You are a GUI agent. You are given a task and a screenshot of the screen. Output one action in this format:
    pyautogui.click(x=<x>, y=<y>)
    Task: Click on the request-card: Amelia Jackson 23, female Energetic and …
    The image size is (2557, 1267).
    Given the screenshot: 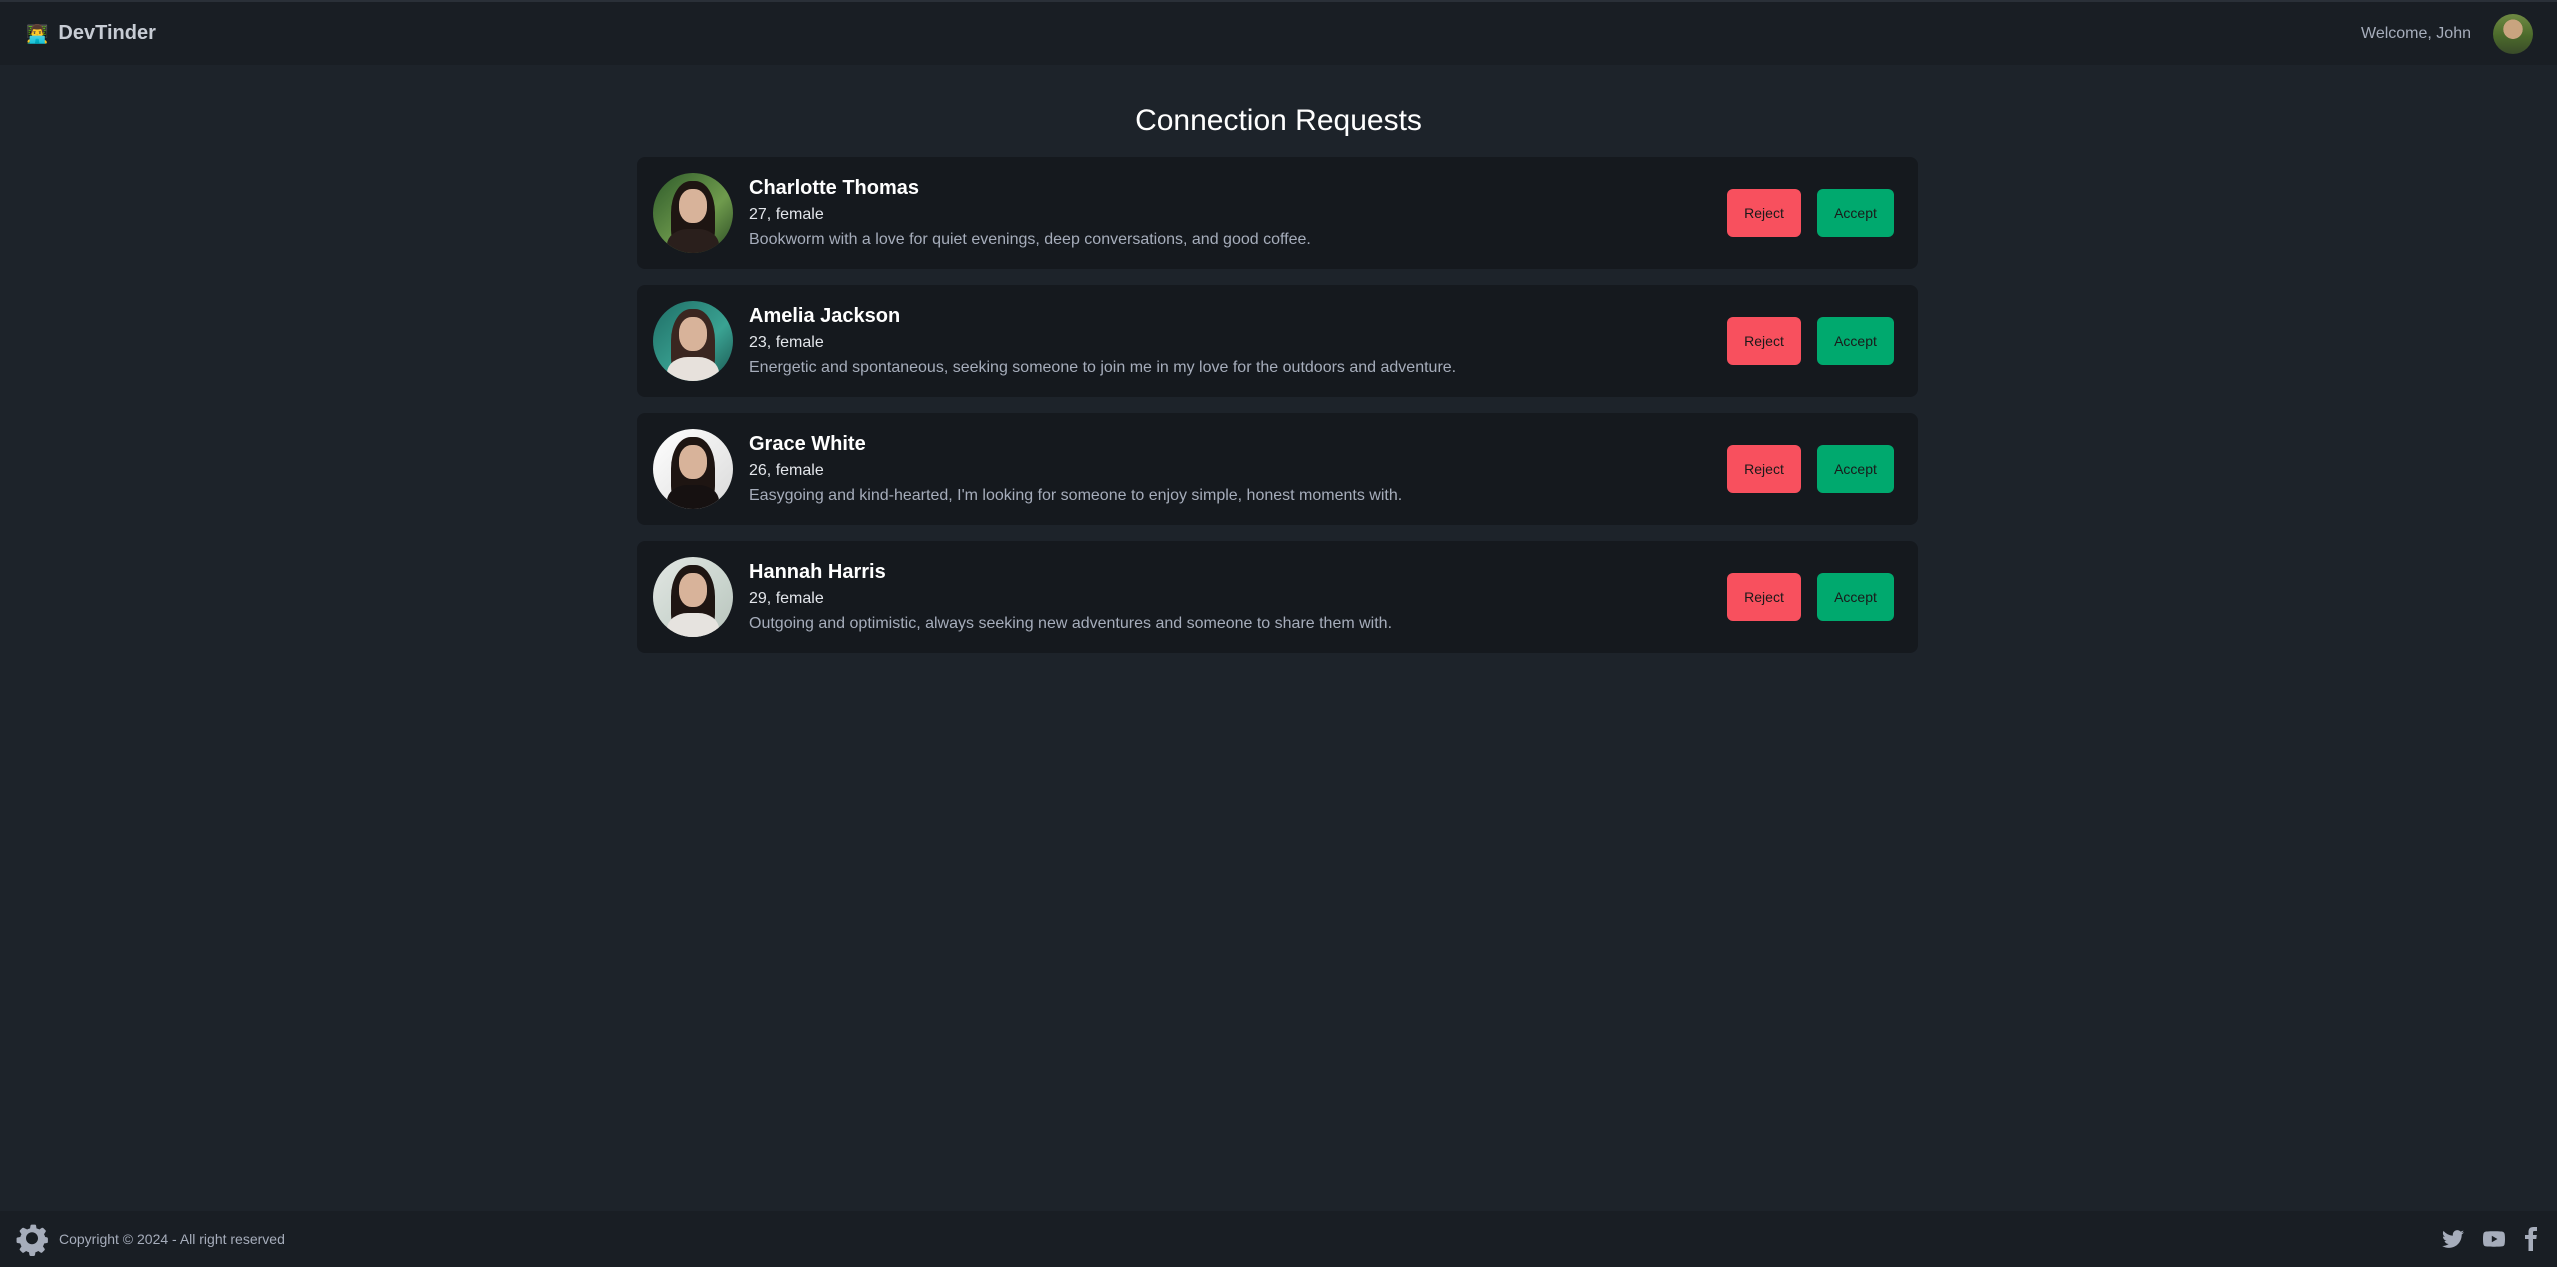 What is the action you would take?
    pyautogui.click(x=1277, y=341)
    